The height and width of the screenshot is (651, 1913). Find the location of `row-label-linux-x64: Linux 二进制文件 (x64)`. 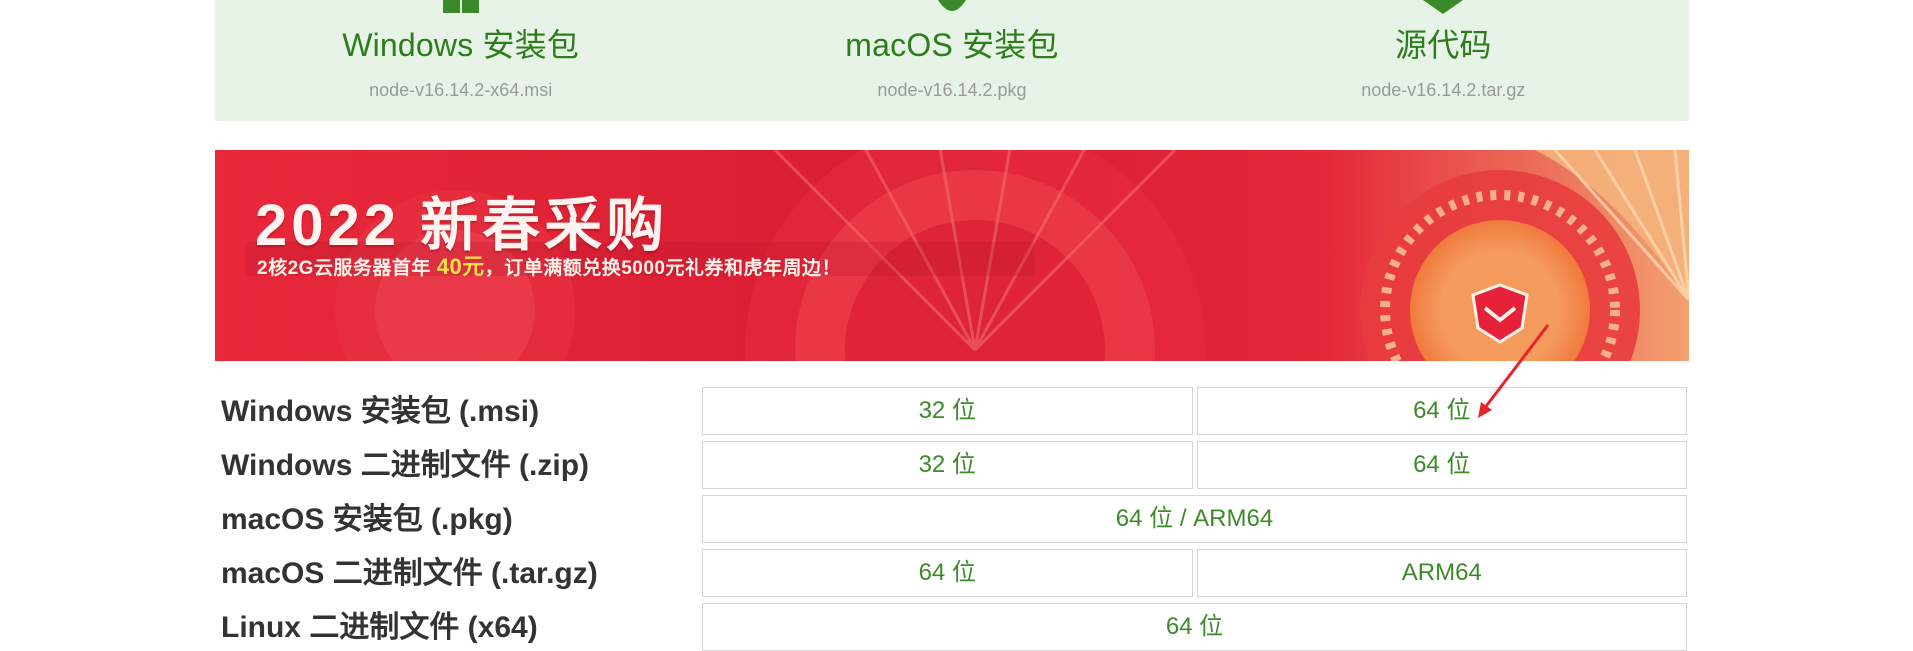

row-label-linux-x64: Linux 二进制文件 (x64) is located at coordinates (379, 627).